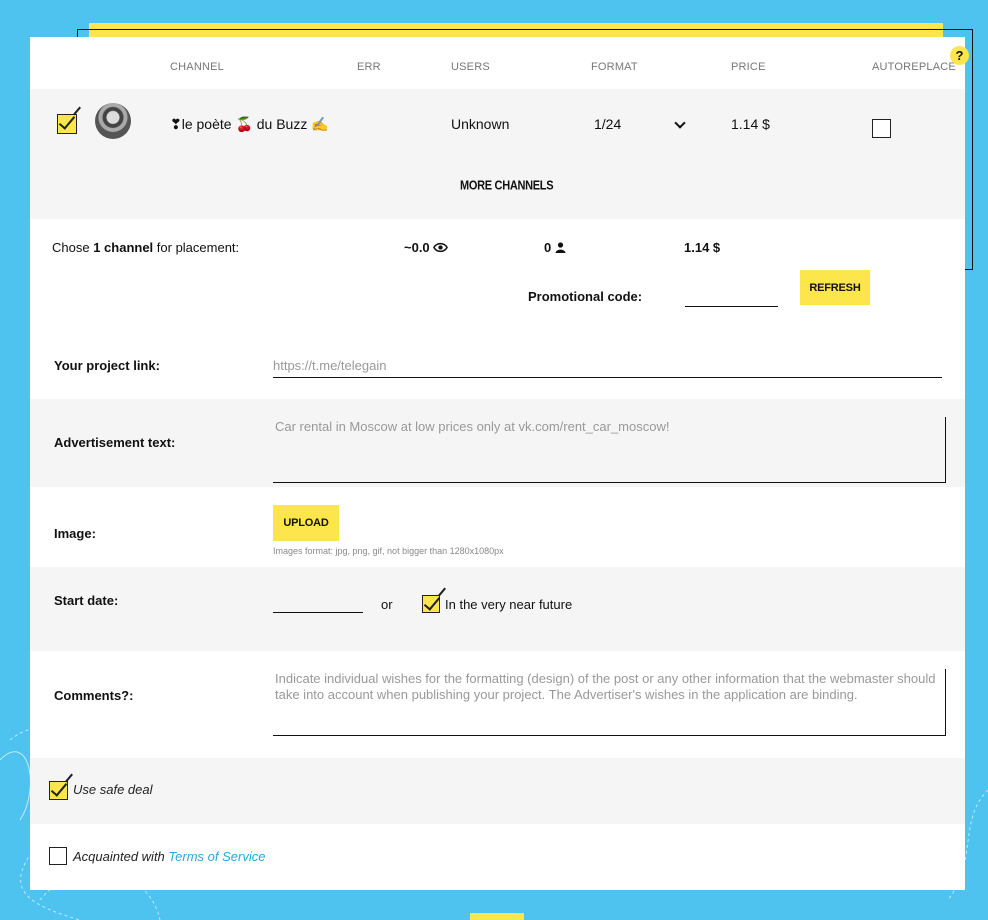  What do you see at coordinates (914, 67) in the screenshot?
I see `header-autoreplace: AUTOREPLACE` at bounding box center [914, 67].